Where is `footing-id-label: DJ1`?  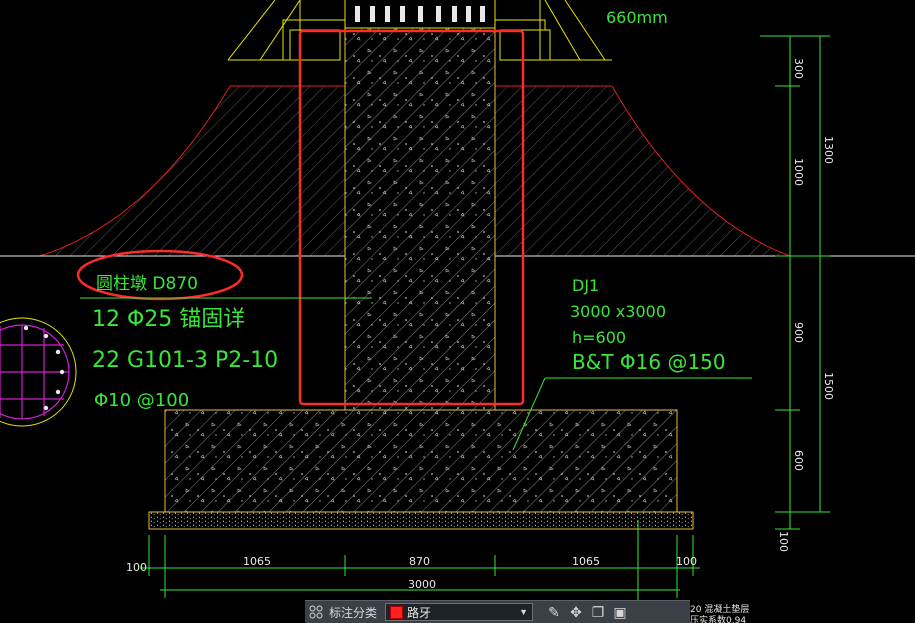 footing-id-label: DJ1 is located at coordinates (585, 285).